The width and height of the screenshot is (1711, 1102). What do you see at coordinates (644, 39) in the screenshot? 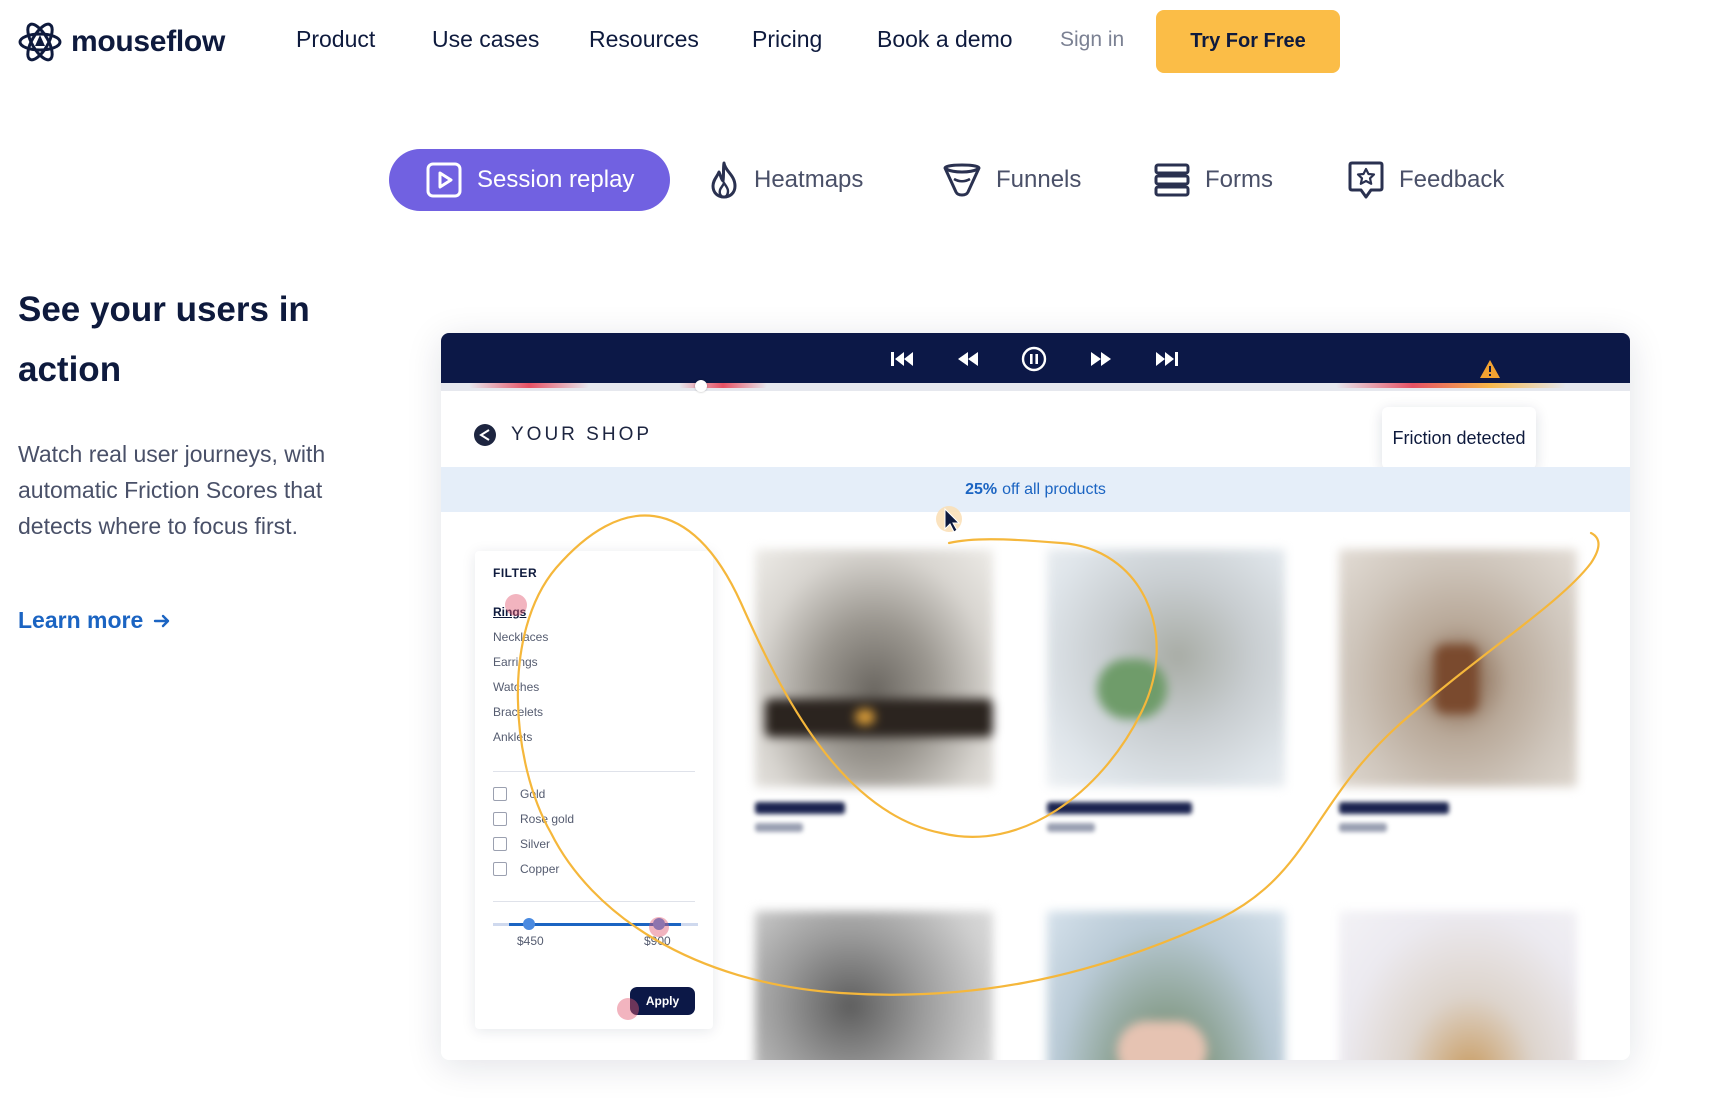
I see `nav-resources: Resources` at bounding box center [644, 39].